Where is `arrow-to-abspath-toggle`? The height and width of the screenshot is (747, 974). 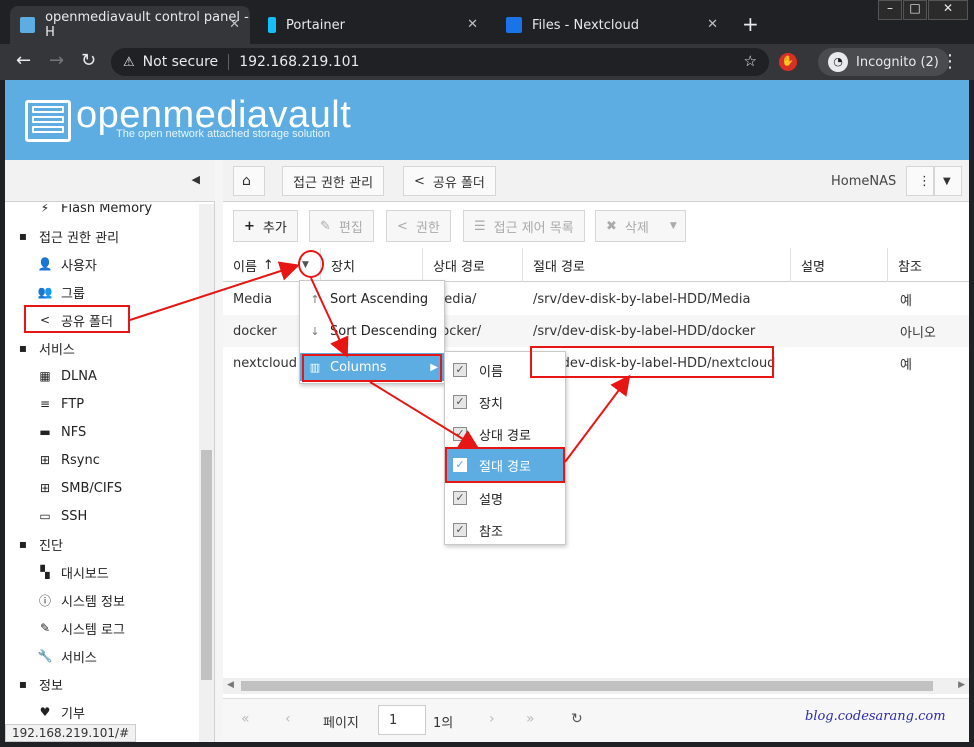
arrow-to-abspath-toggle is located at coordinates (424, 415).